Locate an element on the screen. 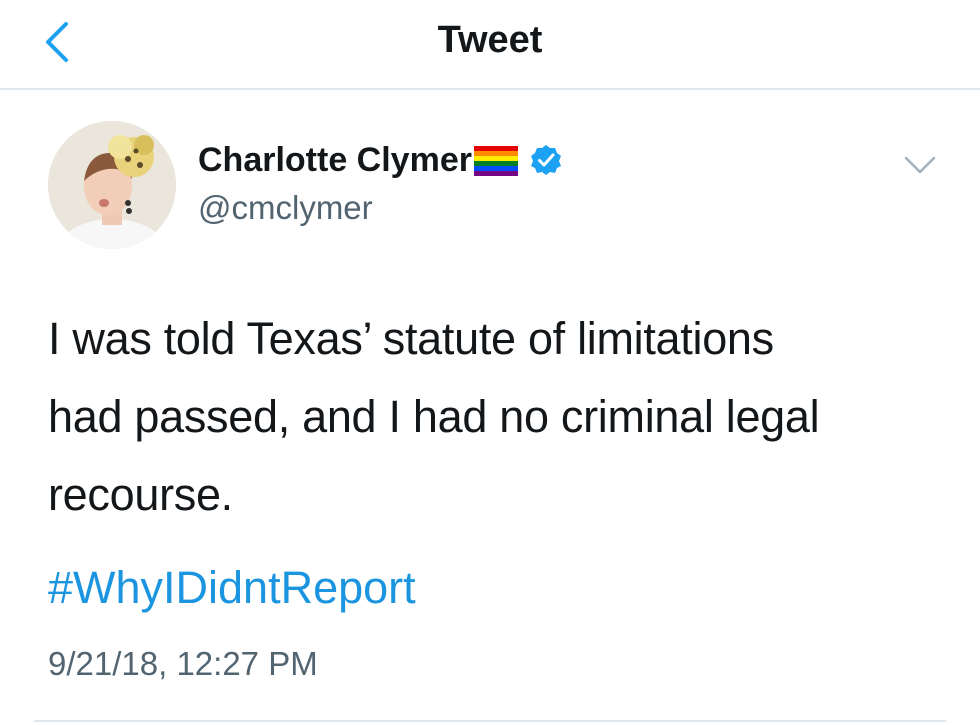 The height and width of the screenshot is (725, 980). author-handle: @cmclymer is located at coordinates (285, 208).